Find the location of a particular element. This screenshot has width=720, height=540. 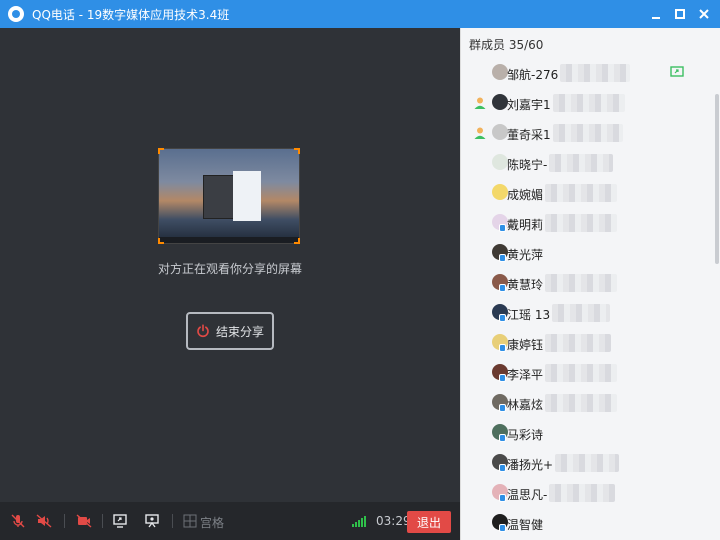

close-button is located at coordinates (704, 14).